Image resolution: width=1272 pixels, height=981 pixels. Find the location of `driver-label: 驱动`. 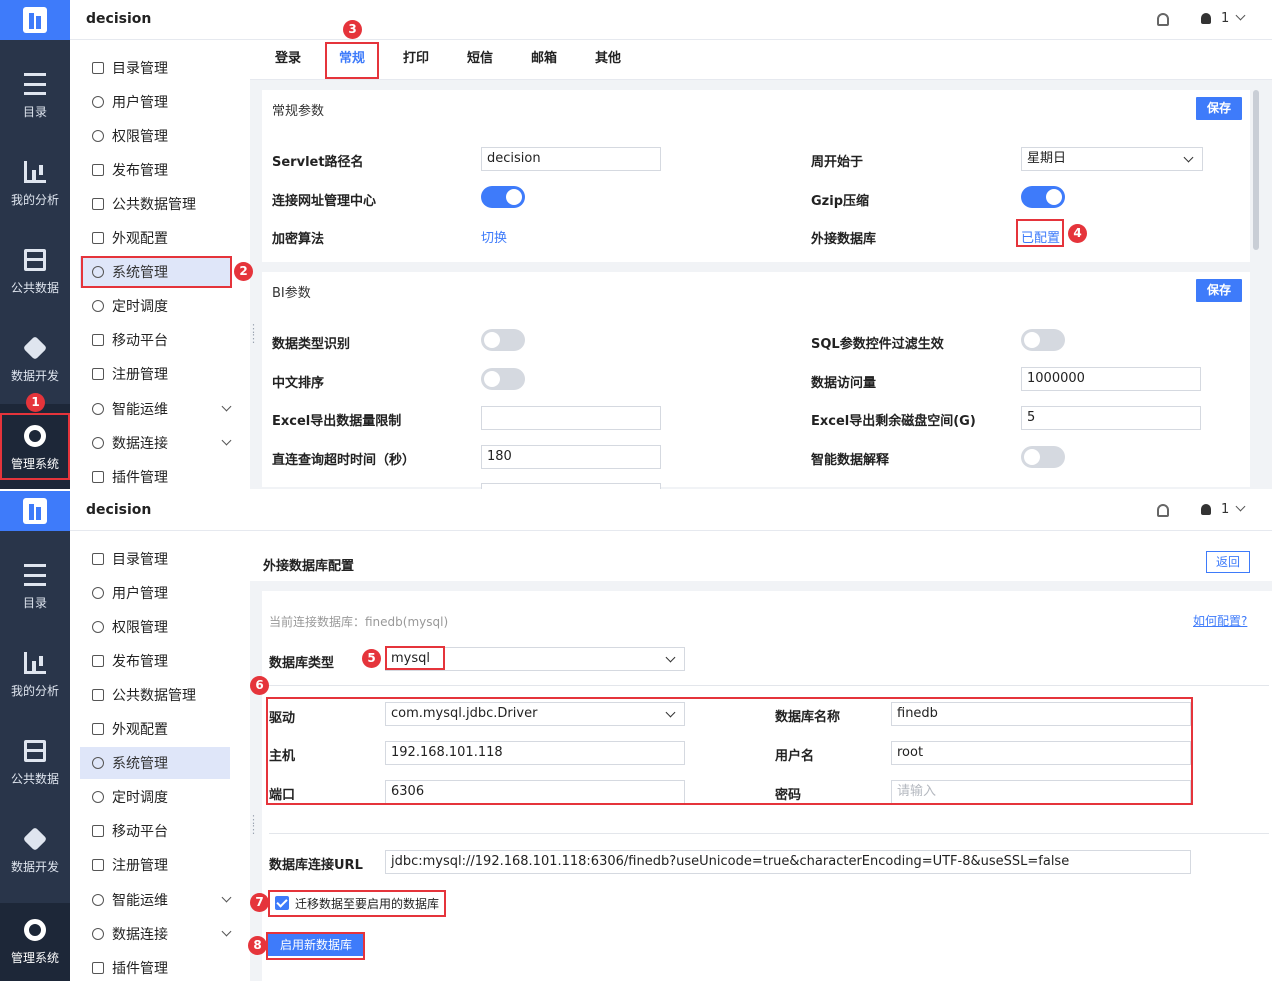

driver-label: 驱动 is located at coordinates (282, 718).